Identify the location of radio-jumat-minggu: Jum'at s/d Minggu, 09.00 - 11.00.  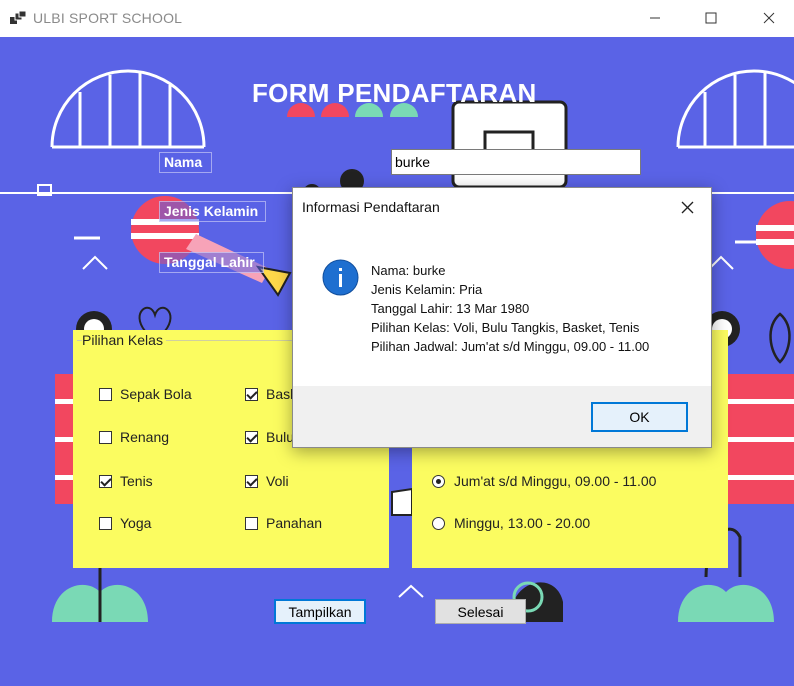
(544, 481).